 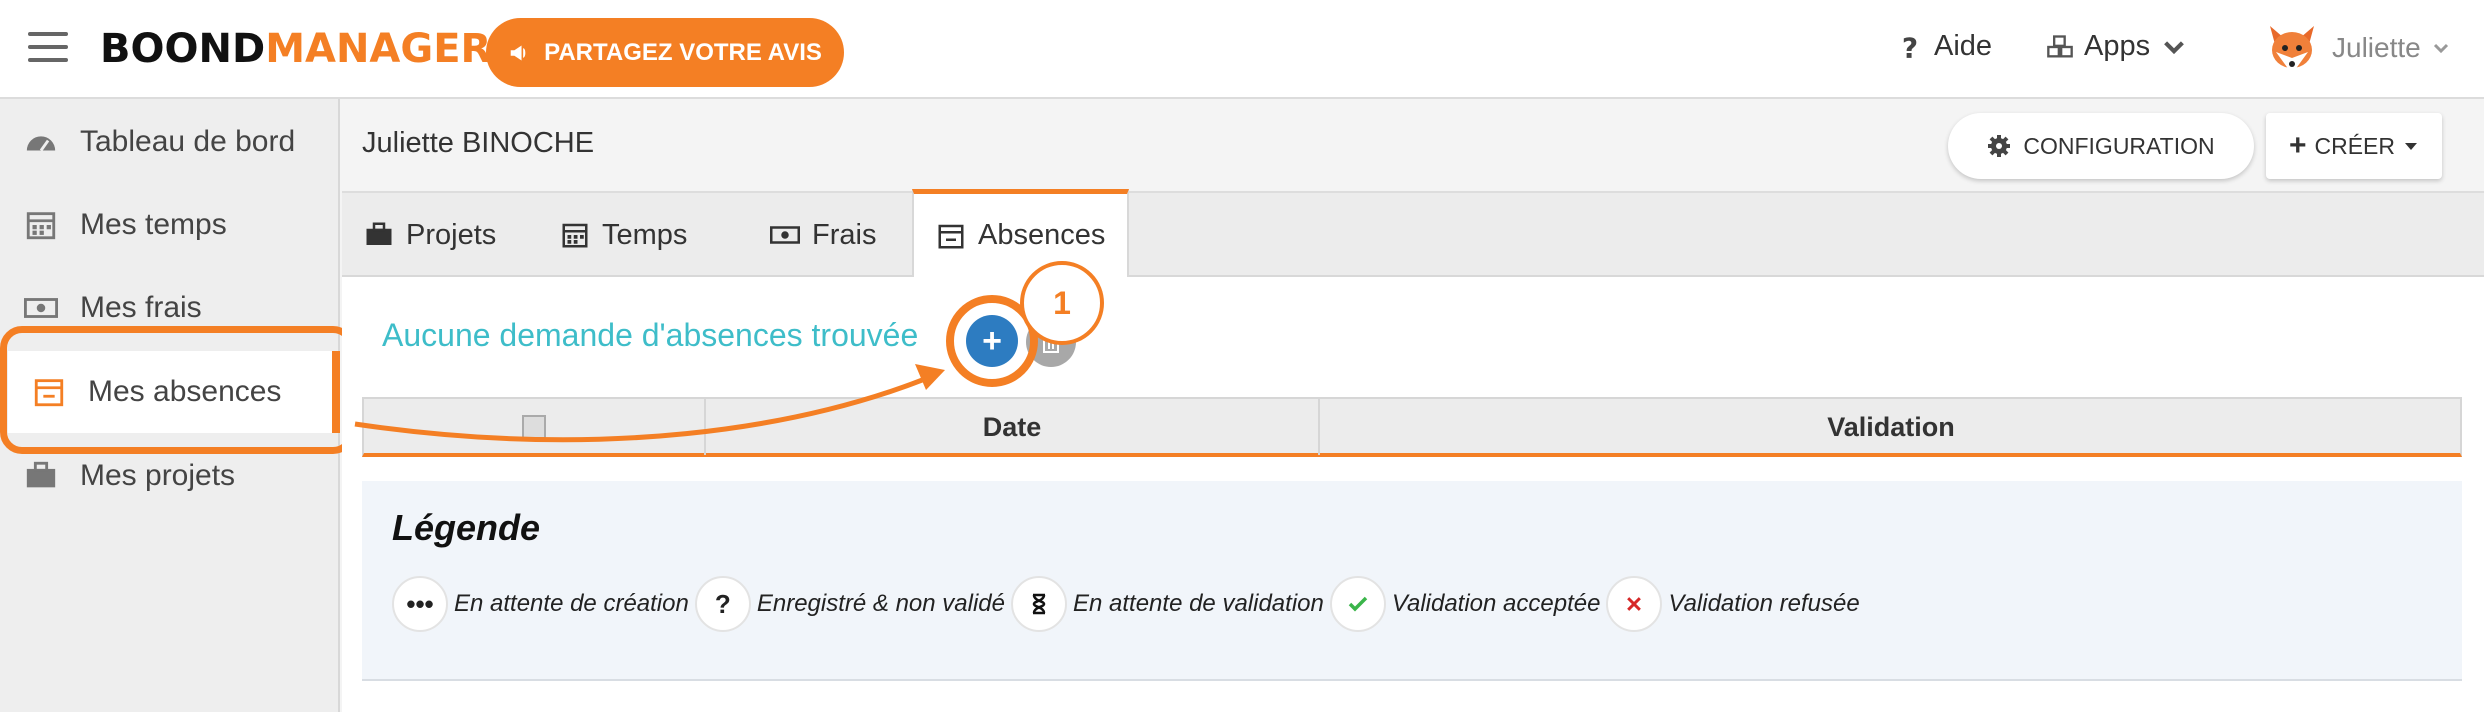 I want to click on legend-item: ? Enregistré & non validé, so click(x=849, y=604).